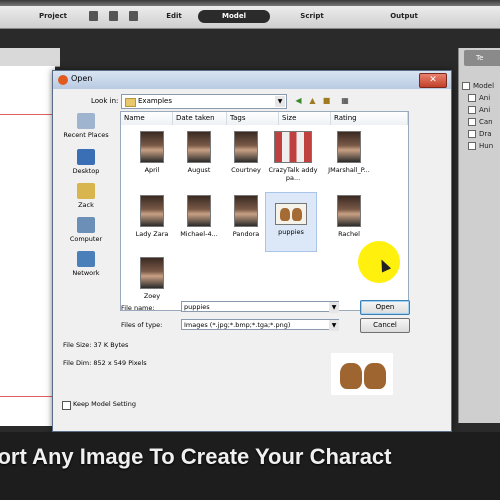 The width and height of the screenshot is (500, 500). I want to click on file-dim-text: File Dim: 852 x 549 Pixels, so click(105, 363).